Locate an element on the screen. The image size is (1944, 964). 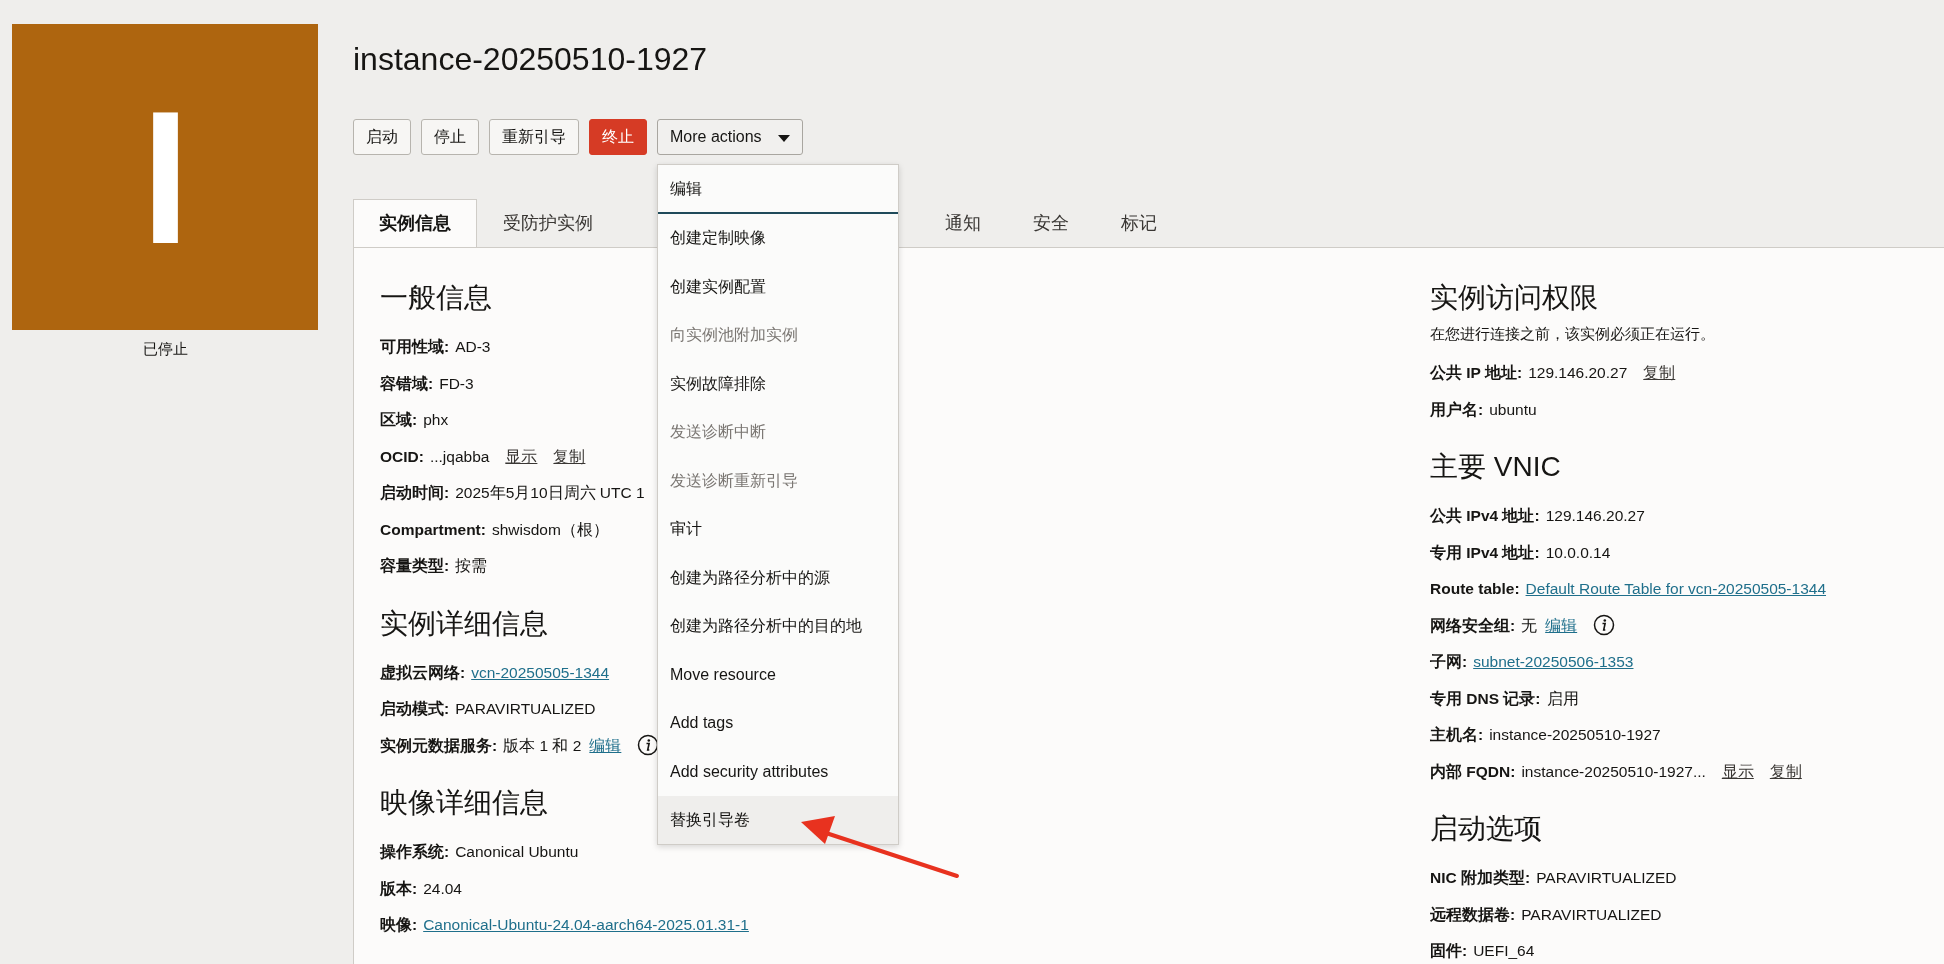
link: vcn-20250505-1344 is located at coordinates (540, 672).